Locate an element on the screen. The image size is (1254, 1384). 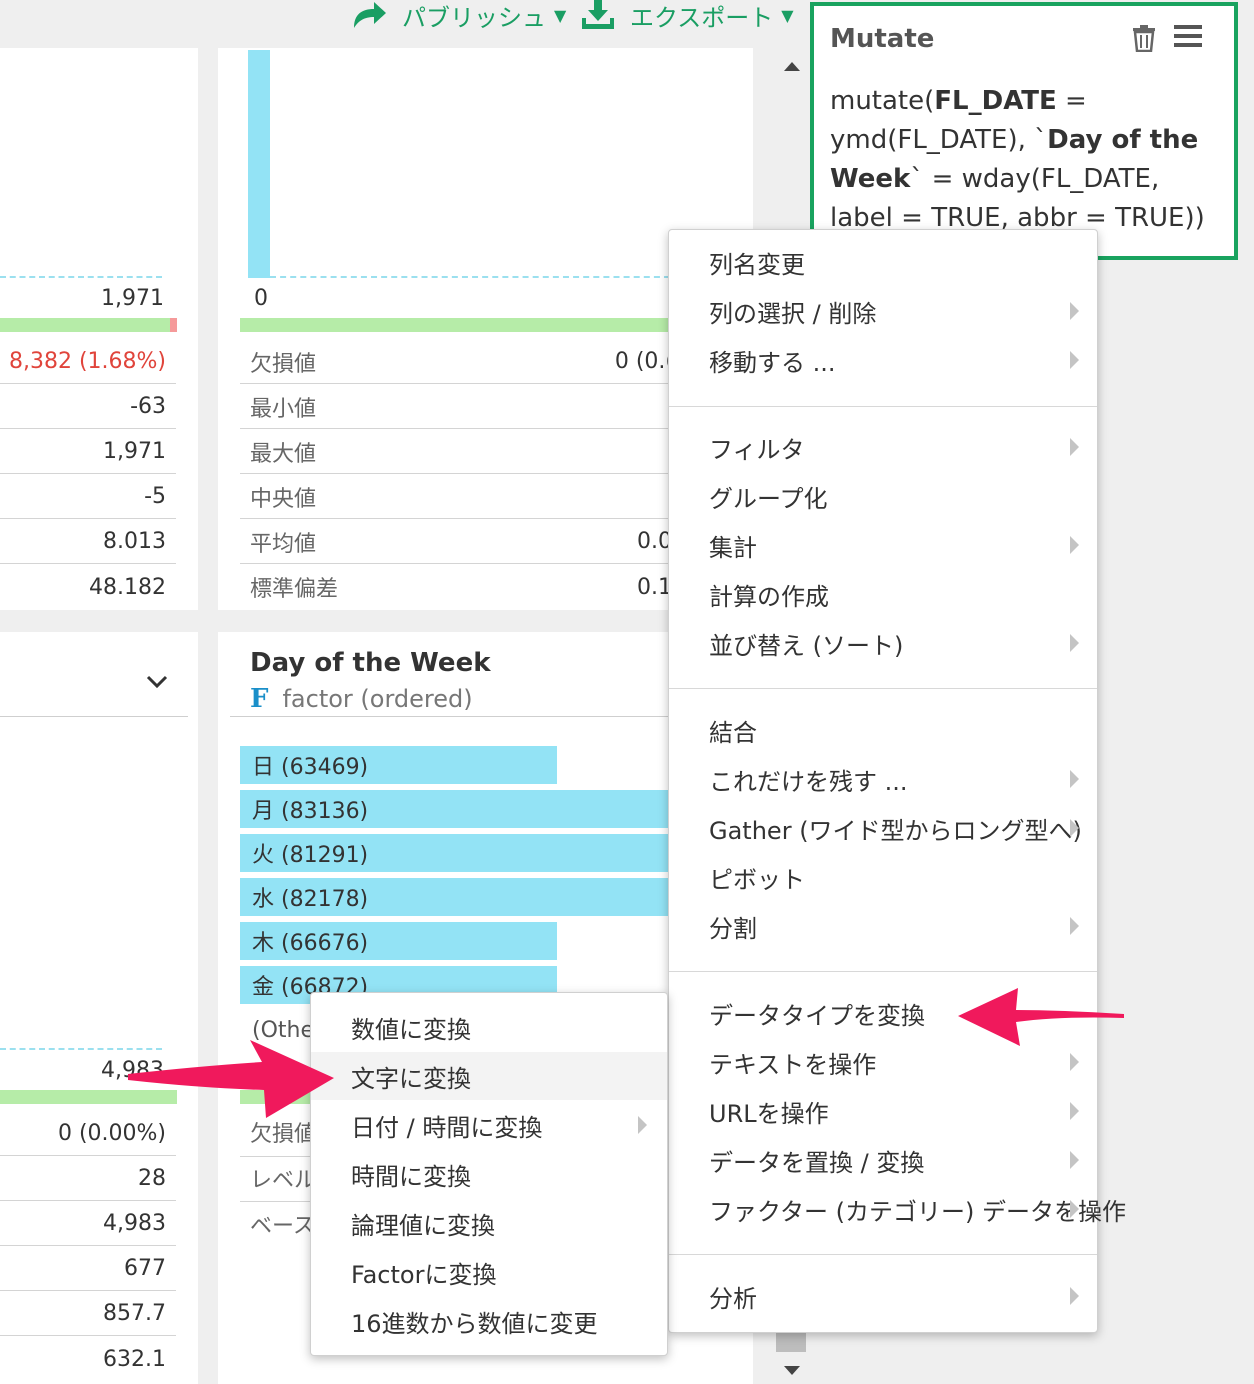
submenu-item-label: 論理値に変換 is located at coordinates (423, 1225).